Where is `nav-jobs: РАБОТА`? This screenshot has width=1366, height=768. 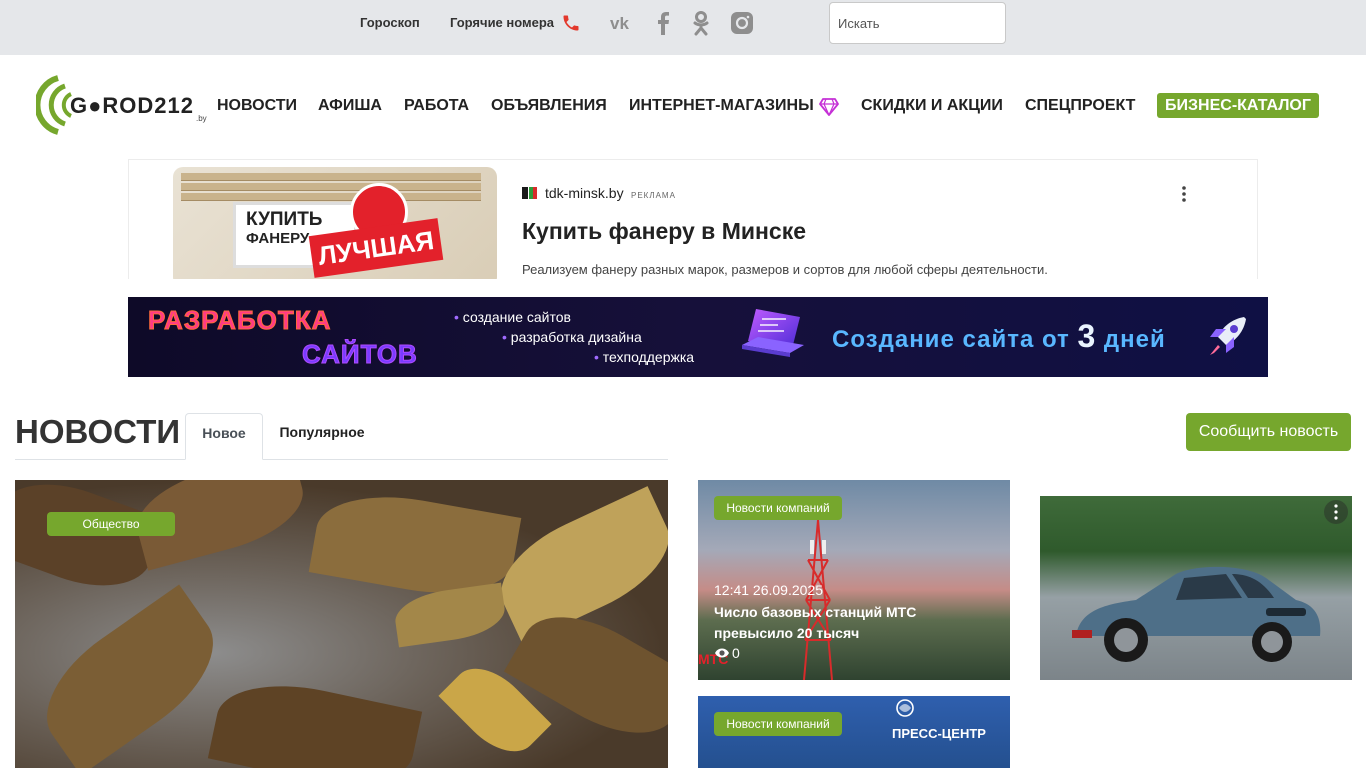
nav-jobs: РАБОТА is located at coordinates (436, 106).